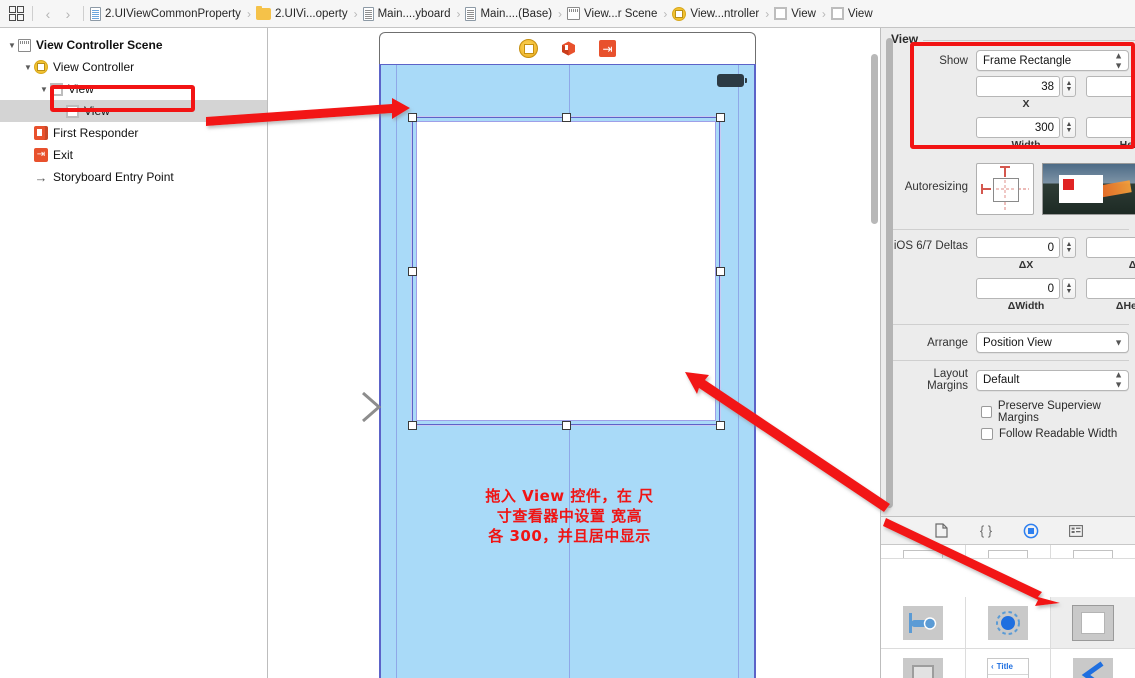 The height and width of the screenshot is (678, 1135). I want to click on breadcrumb-item-storyboard-base: Main....(Base), so click(508, 13).